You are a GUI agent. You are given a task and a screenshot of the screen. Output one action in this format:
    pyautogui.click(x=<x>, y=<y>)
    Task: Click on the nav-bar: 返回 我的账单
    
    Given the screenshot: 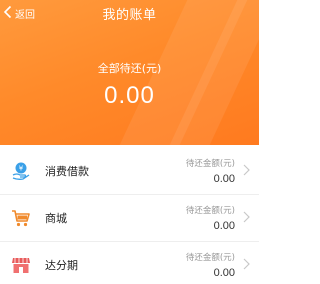 What is the action you would take?
    pyautogui.click(x=129, y=13)
    